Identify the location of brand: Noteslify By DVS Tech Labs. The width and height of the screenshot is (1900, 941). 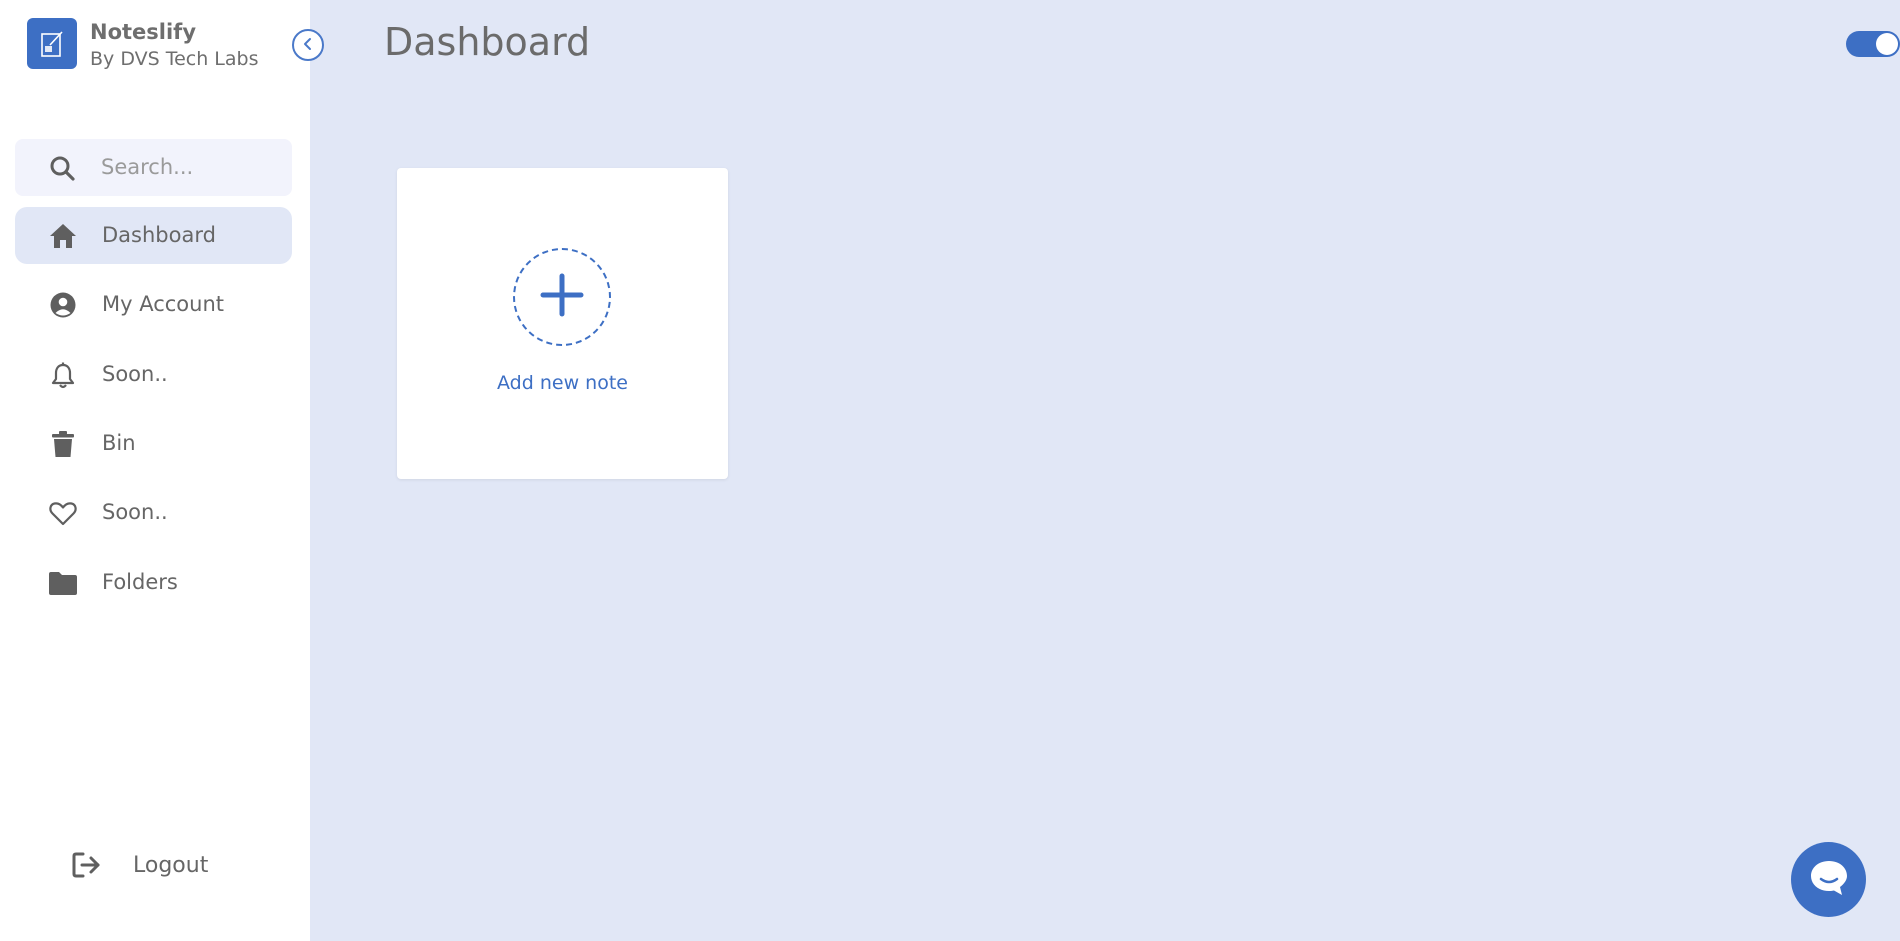
(143, 45).